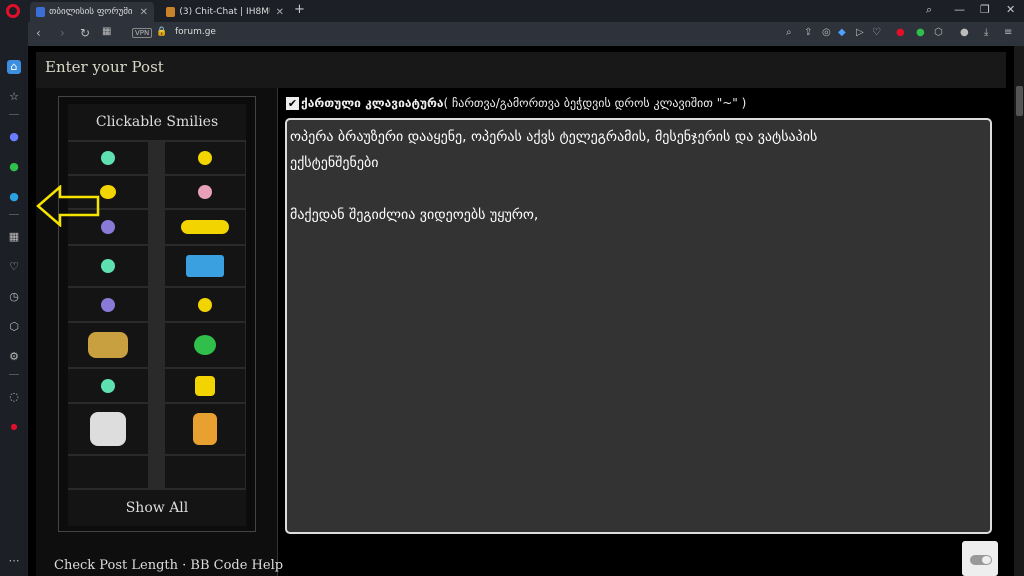 This screenshot has width=1024, height=576. I want to click on speed-dial-icon: ▦, so click(106, 31).